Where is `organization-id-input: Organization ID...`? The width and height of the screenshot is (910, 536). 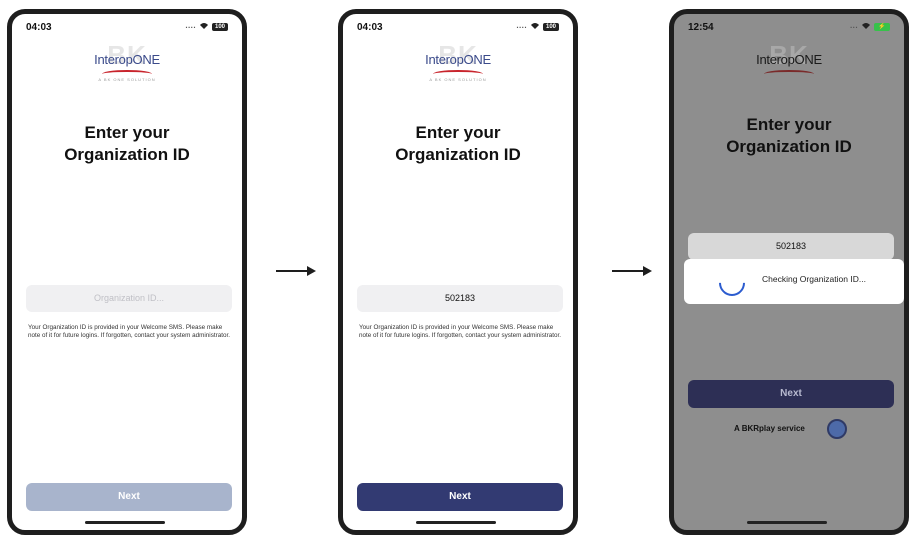 organization-id-input: Organization ID... is located at coordinates (129, 298).